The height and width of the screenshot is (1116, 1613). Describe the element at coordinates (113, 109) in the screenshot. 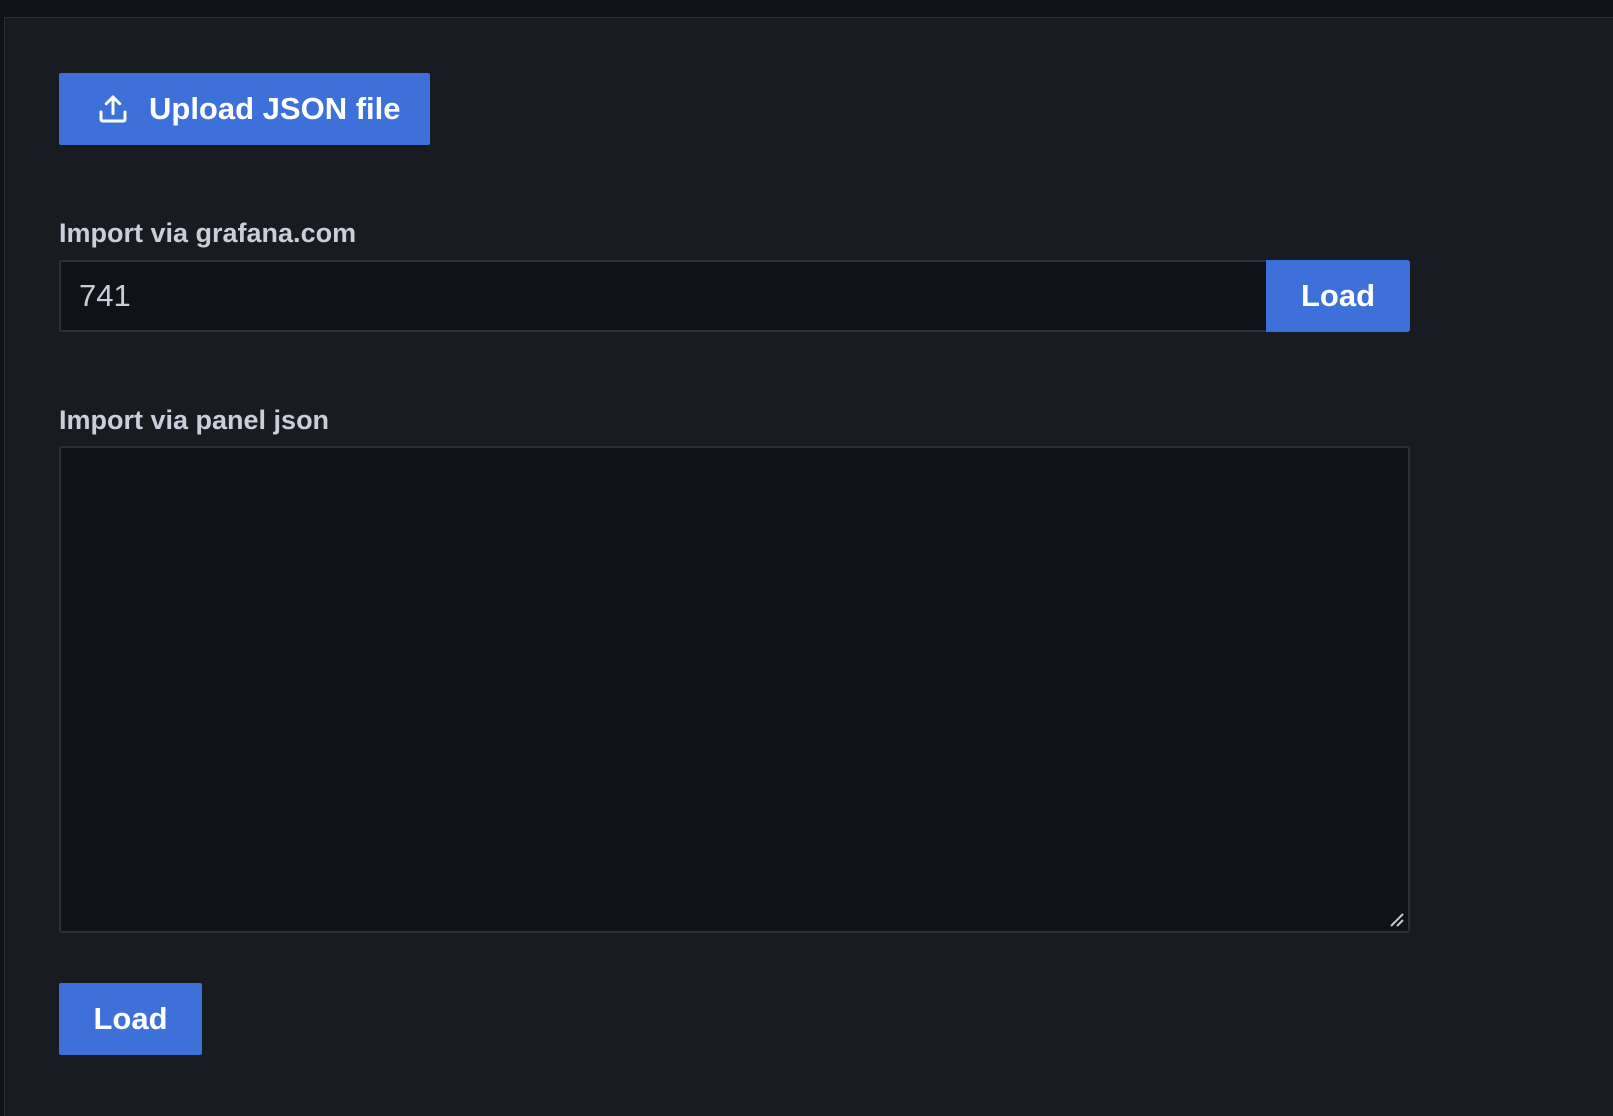

I see `upload-icon` at that location.